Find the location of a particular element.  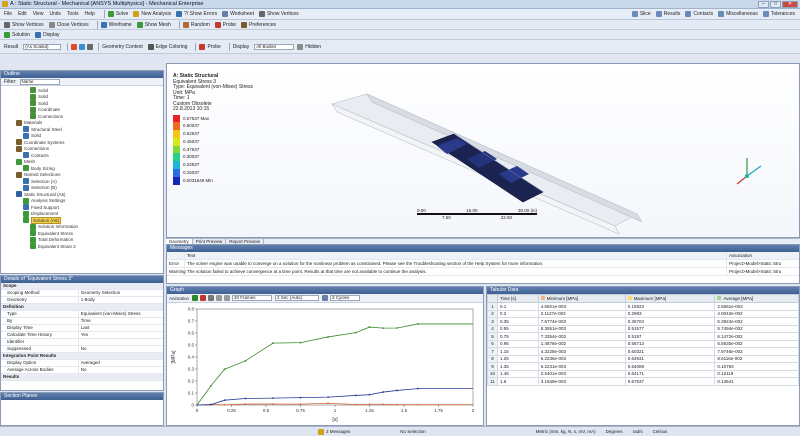

message-warning-icon is located at coordinates (321, 431).